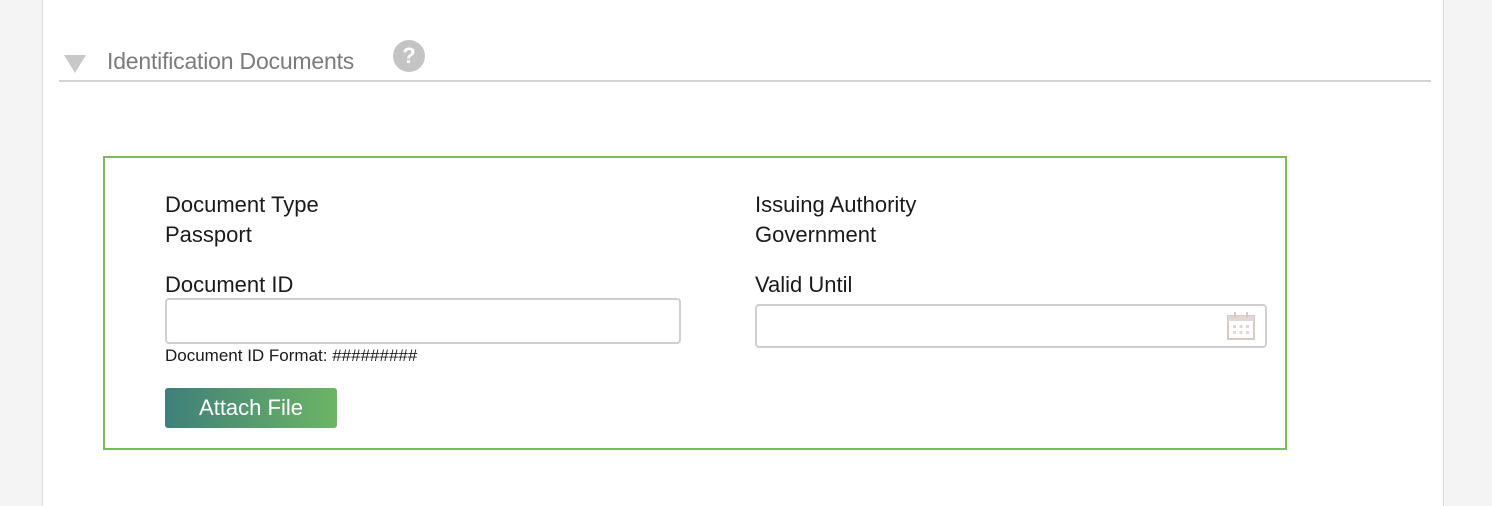  I want to click on collapse-triangle-icon, so click(75, 64).